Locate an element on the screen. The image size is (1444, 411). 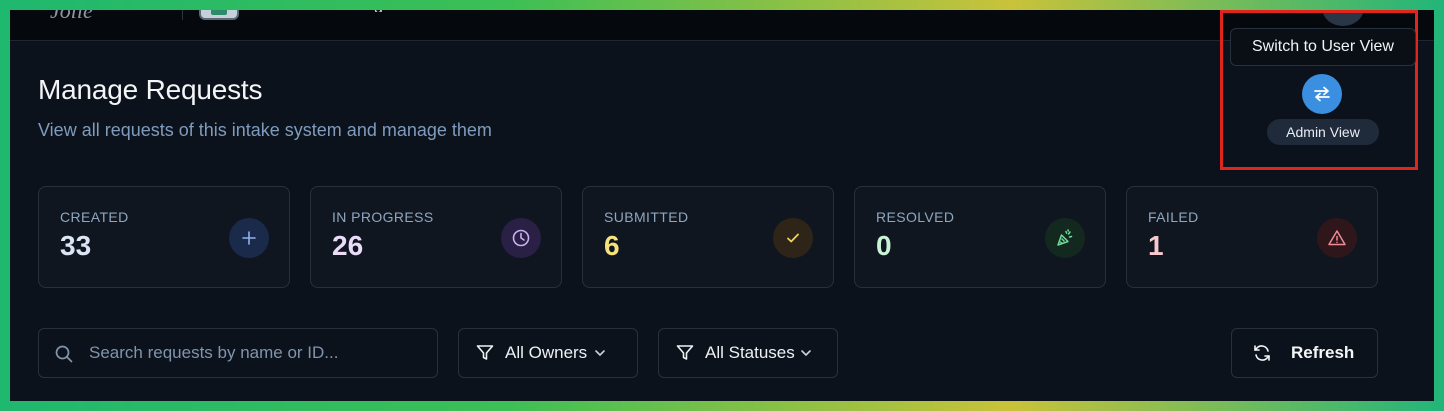
stat-value: 26 is located at coordinates (348, 245).